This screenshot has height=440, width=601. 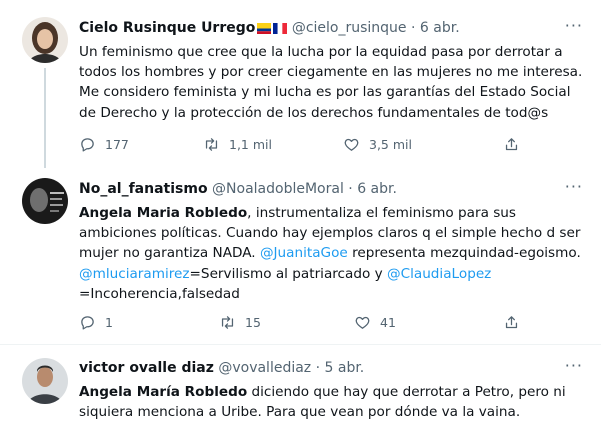 What do you see at coordinates (163, 392) in the screenshot?
I see `mentioned-name: Angela María Robledo` at bounding box center [163, 392].